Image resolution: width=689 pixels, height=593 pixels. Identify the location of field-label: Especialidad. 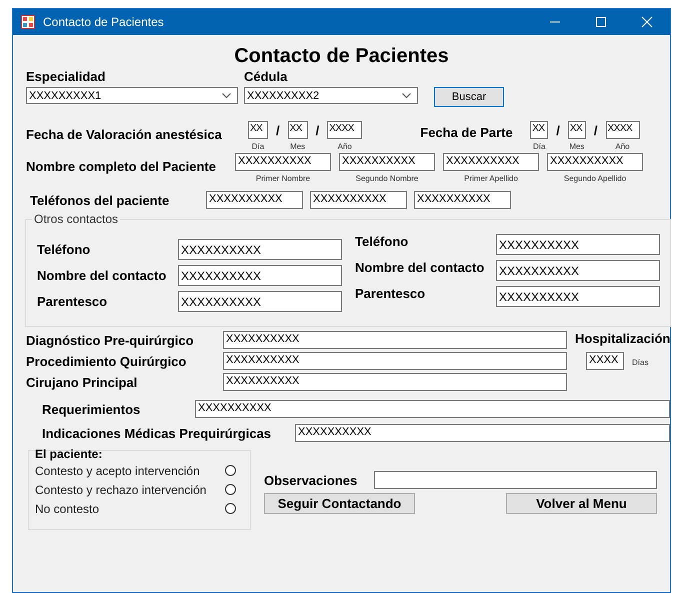
(66, 76).